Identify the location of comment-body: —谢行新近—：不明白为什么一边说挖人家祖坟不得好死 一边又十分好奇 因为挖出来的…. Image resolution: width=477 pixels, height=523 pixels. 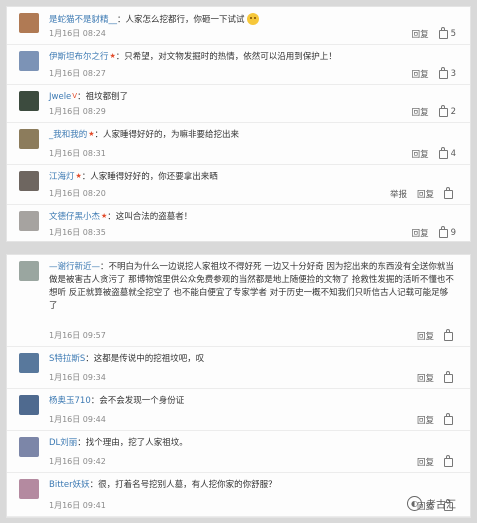
(252, 287).